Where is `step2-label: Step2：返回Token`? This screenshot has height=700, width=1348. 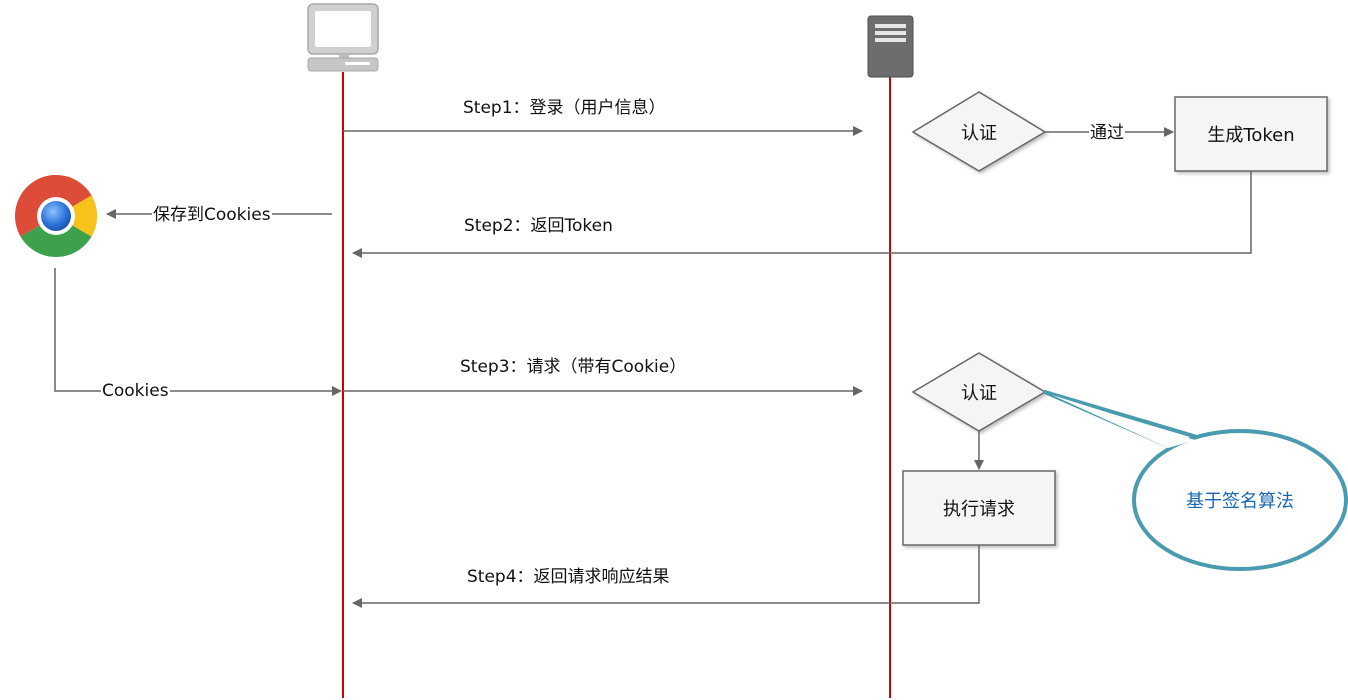
step2-label: Step2：返回Token is located at coordinates (538, 226).